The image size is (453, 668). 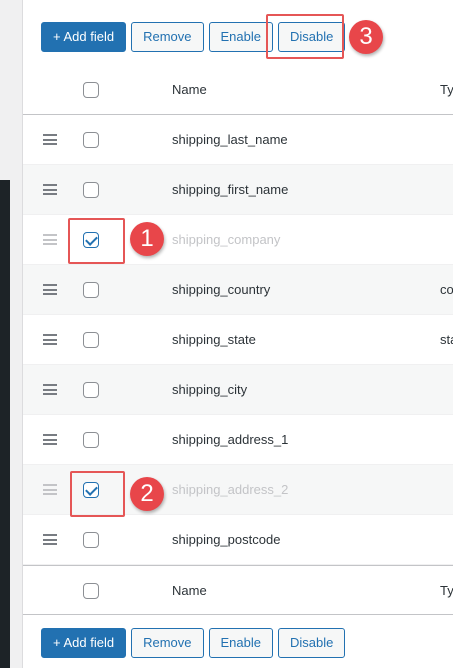 What do you see at coordinates (446, 289) in the screenshot?
I see `field-type: co` at bounding box center [446, 289].